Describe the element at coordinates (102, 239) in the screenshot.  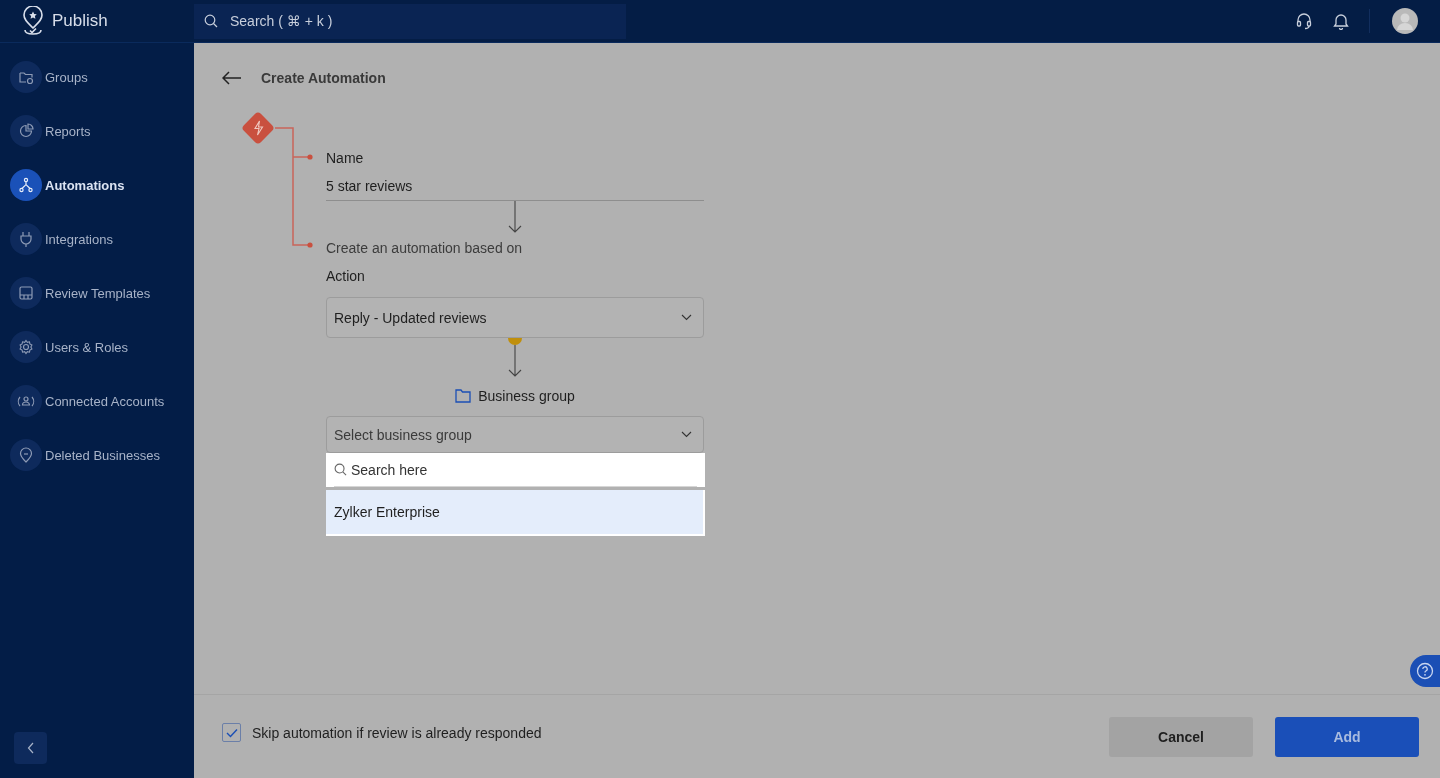
I see `sidebar-item: Integrations` at that location.